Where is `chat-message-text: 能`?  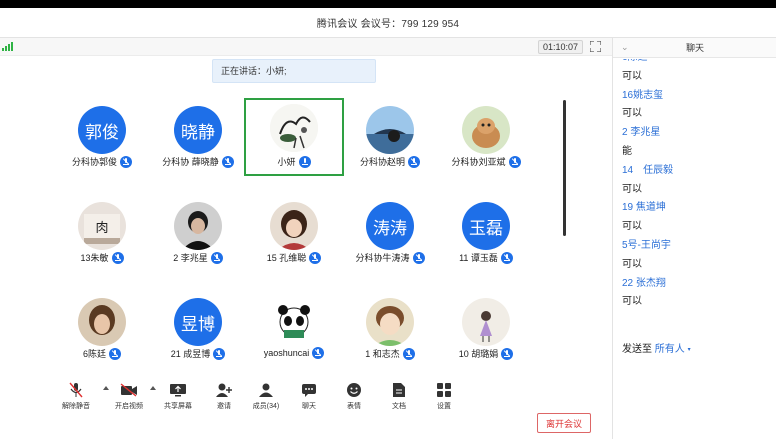 chat-message-text: 能 is located at coordinates (627, 151).